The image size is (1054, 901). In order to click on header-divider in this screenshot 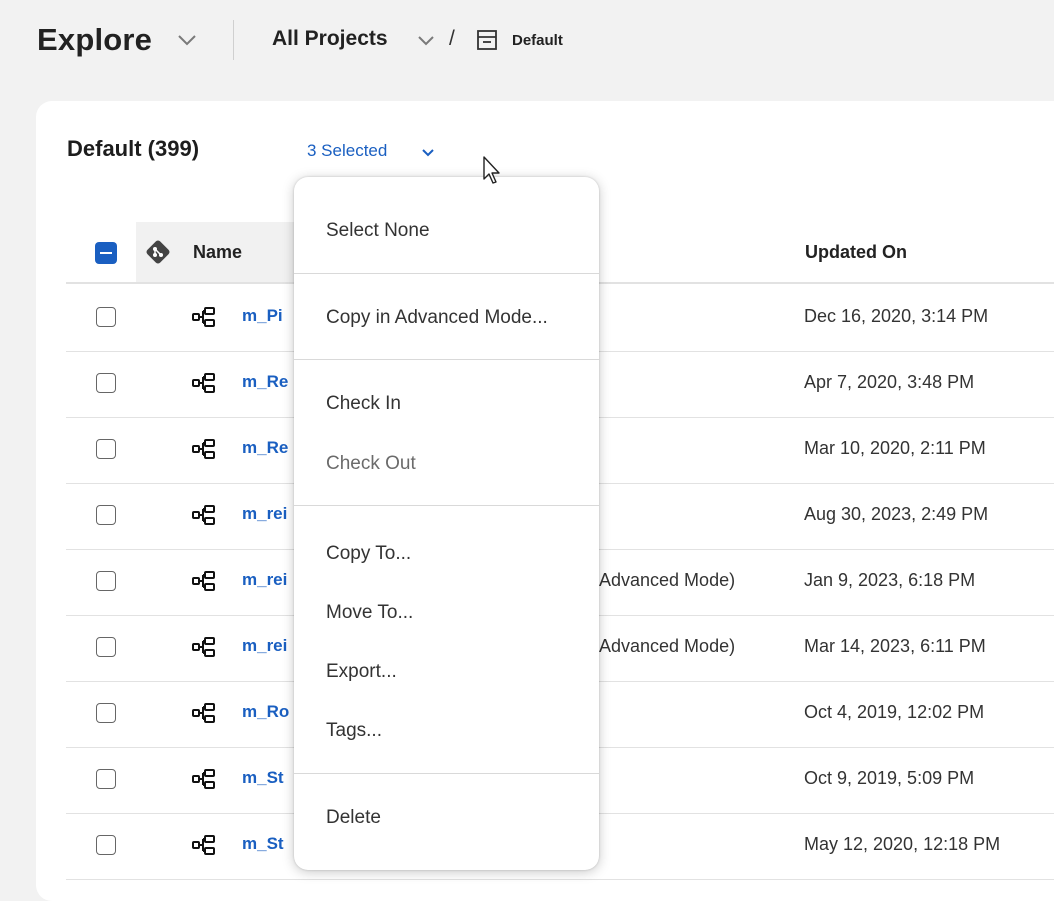, I will do `click(233, 40)`.